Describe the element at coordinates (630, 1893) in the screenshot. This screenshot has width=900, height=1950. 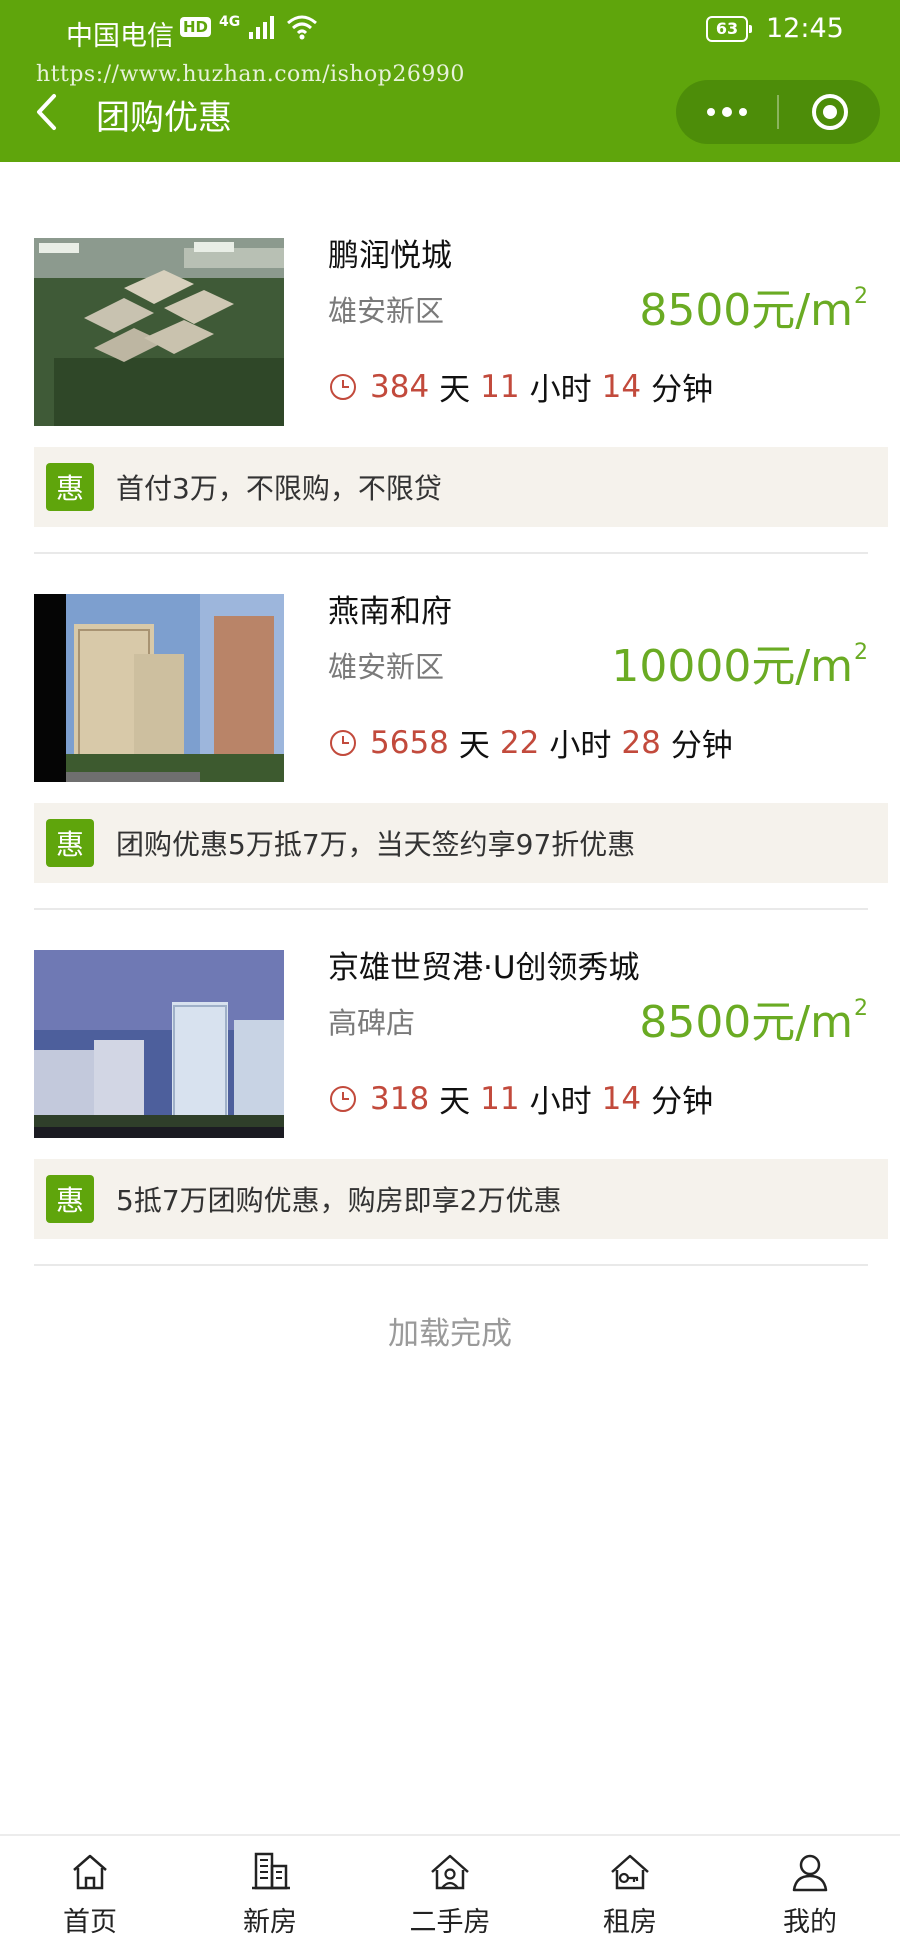
I see `tab-rental: 租房` at that location.